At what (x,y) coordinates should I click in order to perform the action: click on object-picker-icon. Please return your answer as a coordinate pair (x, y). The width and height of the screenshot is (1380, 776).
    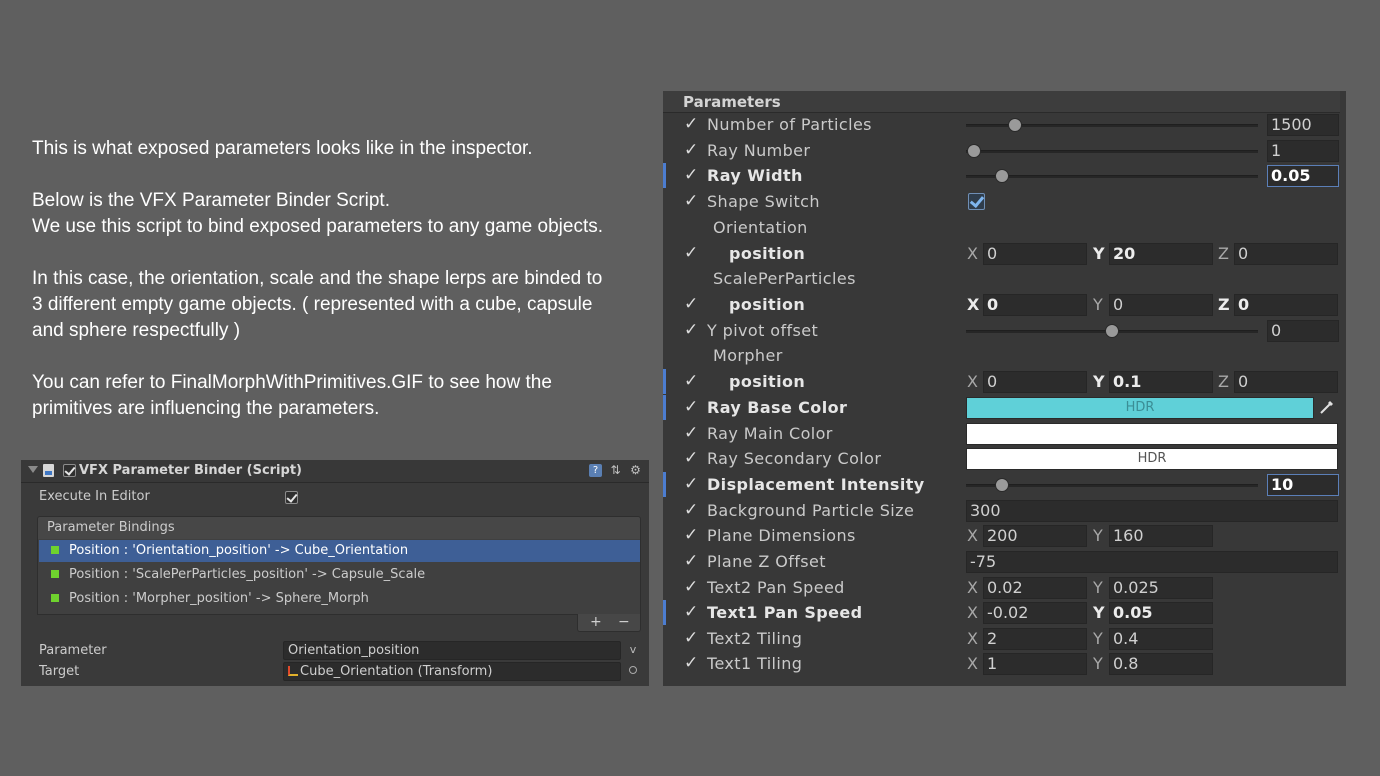
    Looking at the image, I should click on (633, 670).